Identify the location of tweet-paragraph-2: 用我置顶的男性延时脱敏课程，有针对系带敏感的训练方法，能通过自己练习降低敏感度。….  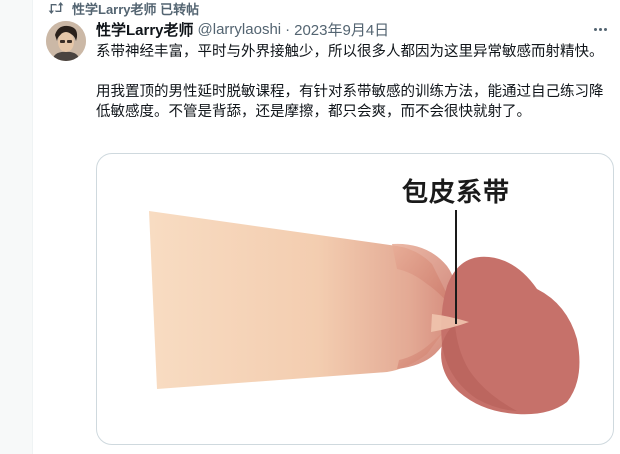
(350, 102).